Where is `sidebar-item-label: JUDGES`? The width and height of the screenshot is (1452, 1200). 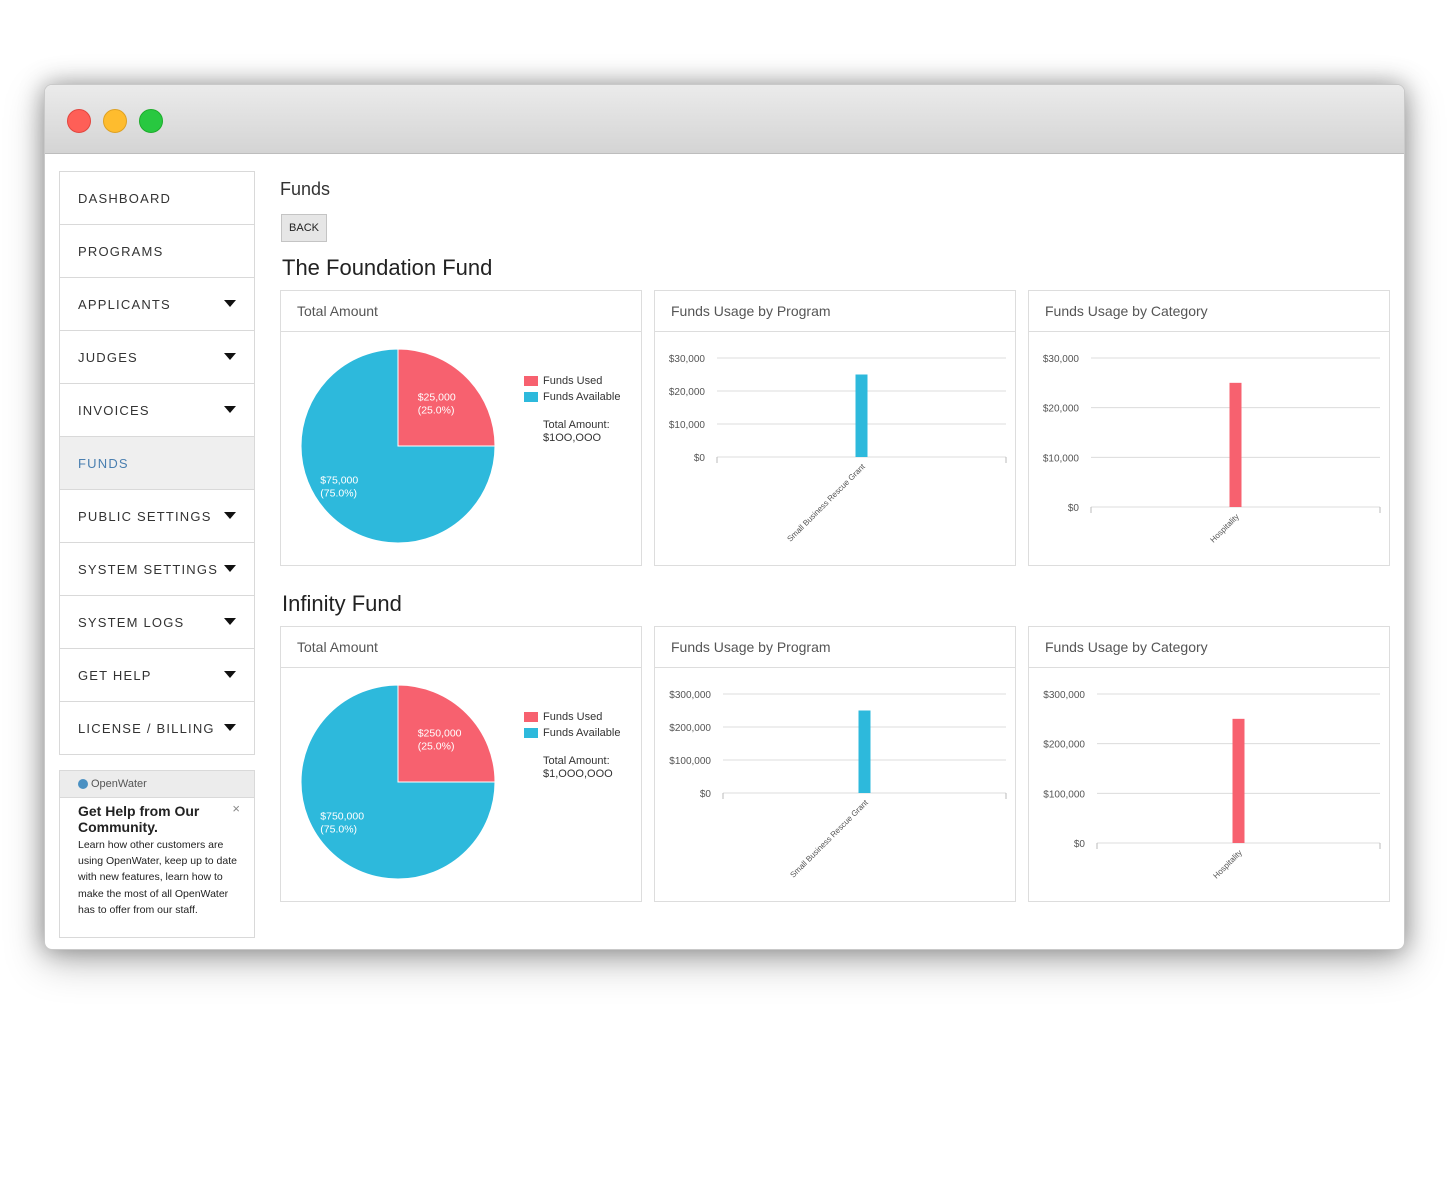 sidebar-item-label: JUDGES is located at coordinates (108, 357).